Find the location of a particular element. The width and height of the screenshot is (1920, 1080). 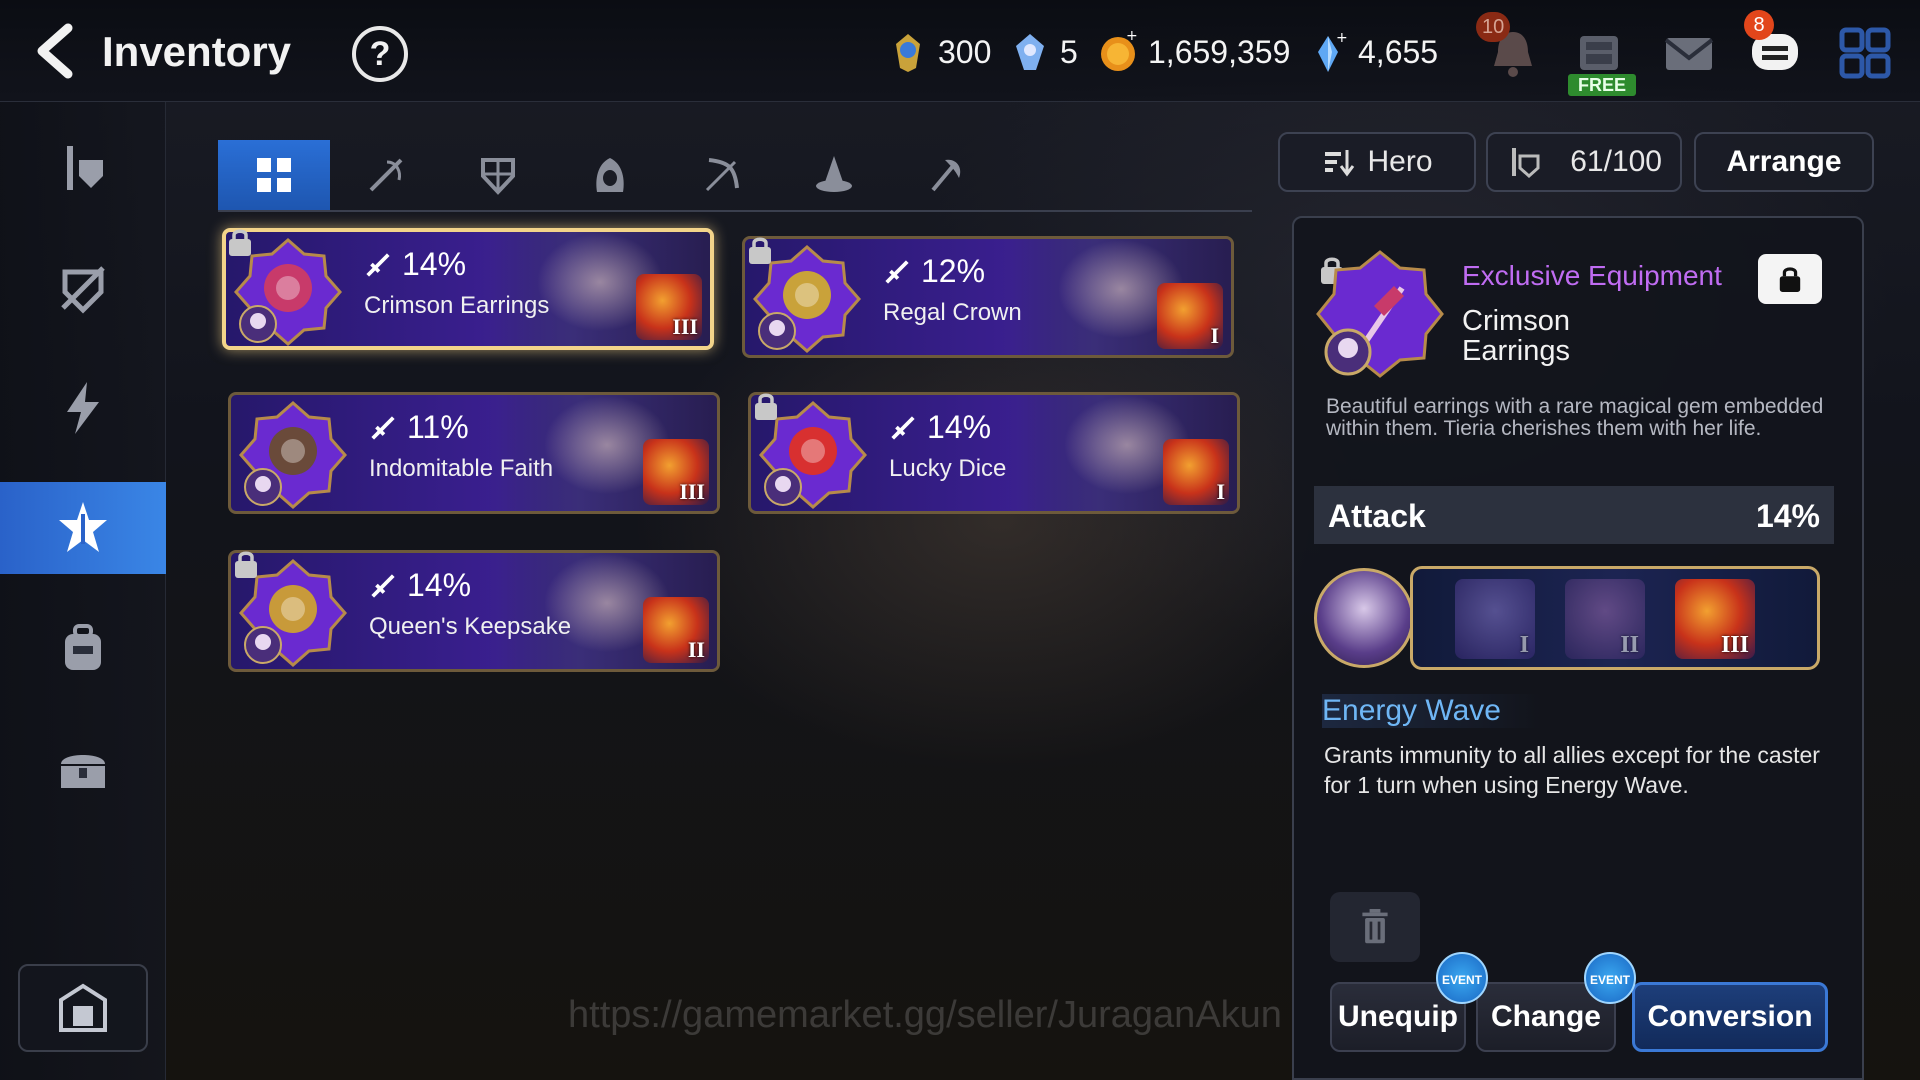

equipment-name: Crimson Earrings is located at coordinates (1516, 336).